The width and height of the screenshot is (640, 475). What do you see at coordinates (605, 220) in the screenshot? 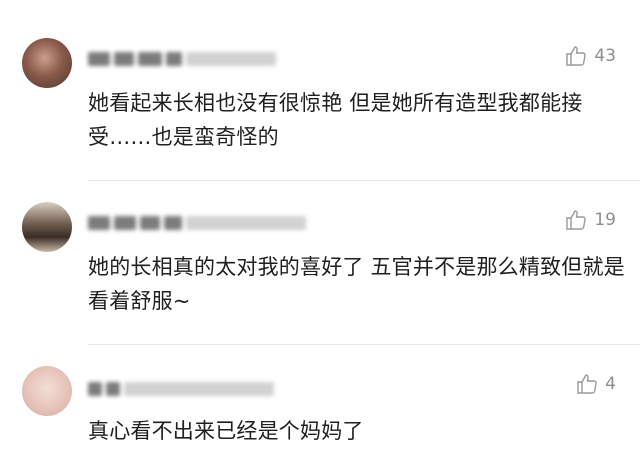
I see `like-count: 19` at bounding box center [605, 220].